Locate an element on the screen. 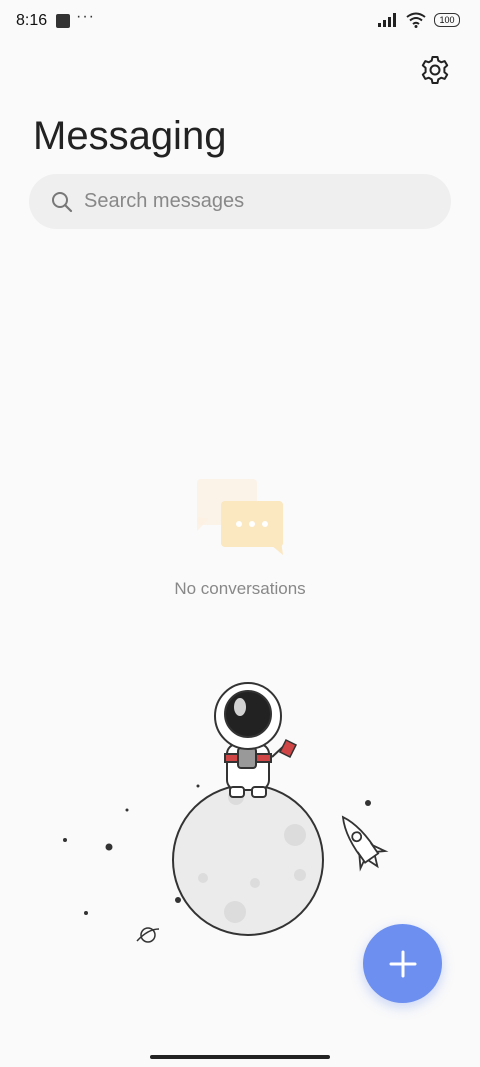  gear-icon is located at coordinates (435, 70).